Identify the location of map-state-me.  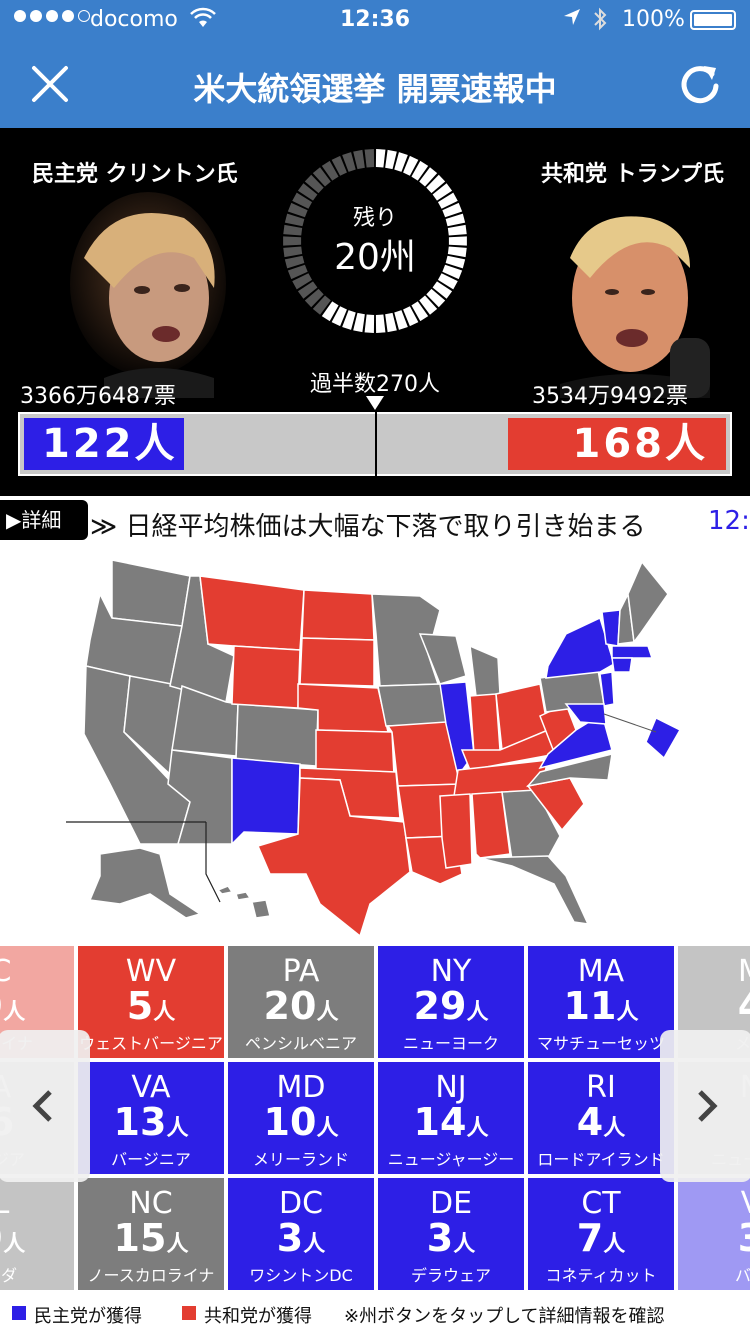
(648, 602).